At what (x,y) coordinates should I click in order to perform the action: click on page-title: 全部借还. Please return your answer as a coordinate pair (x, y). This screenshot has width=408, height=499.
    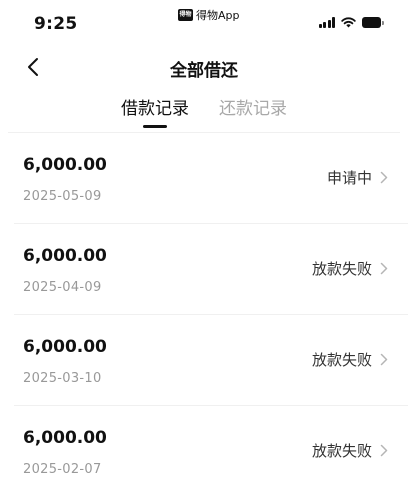
    Looking at the image, I should click on (204, 71).